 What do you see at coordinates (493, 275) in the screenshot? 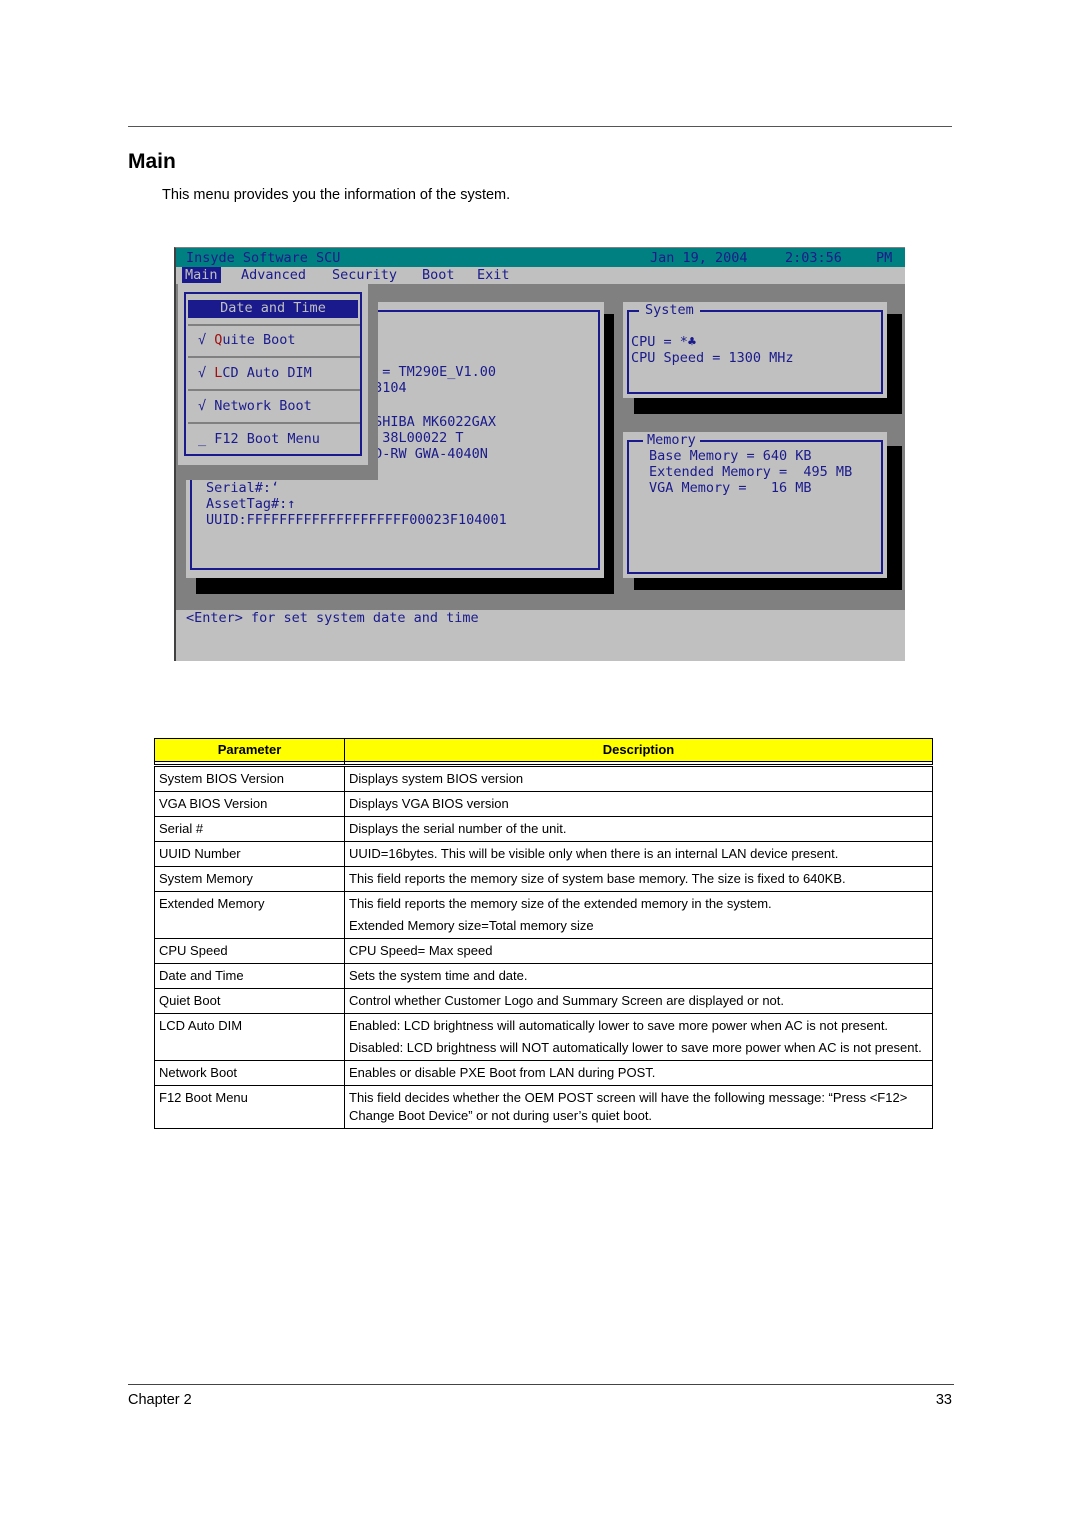
I see `bios-menu-exit: Exit` at bounding box center [493, 275].